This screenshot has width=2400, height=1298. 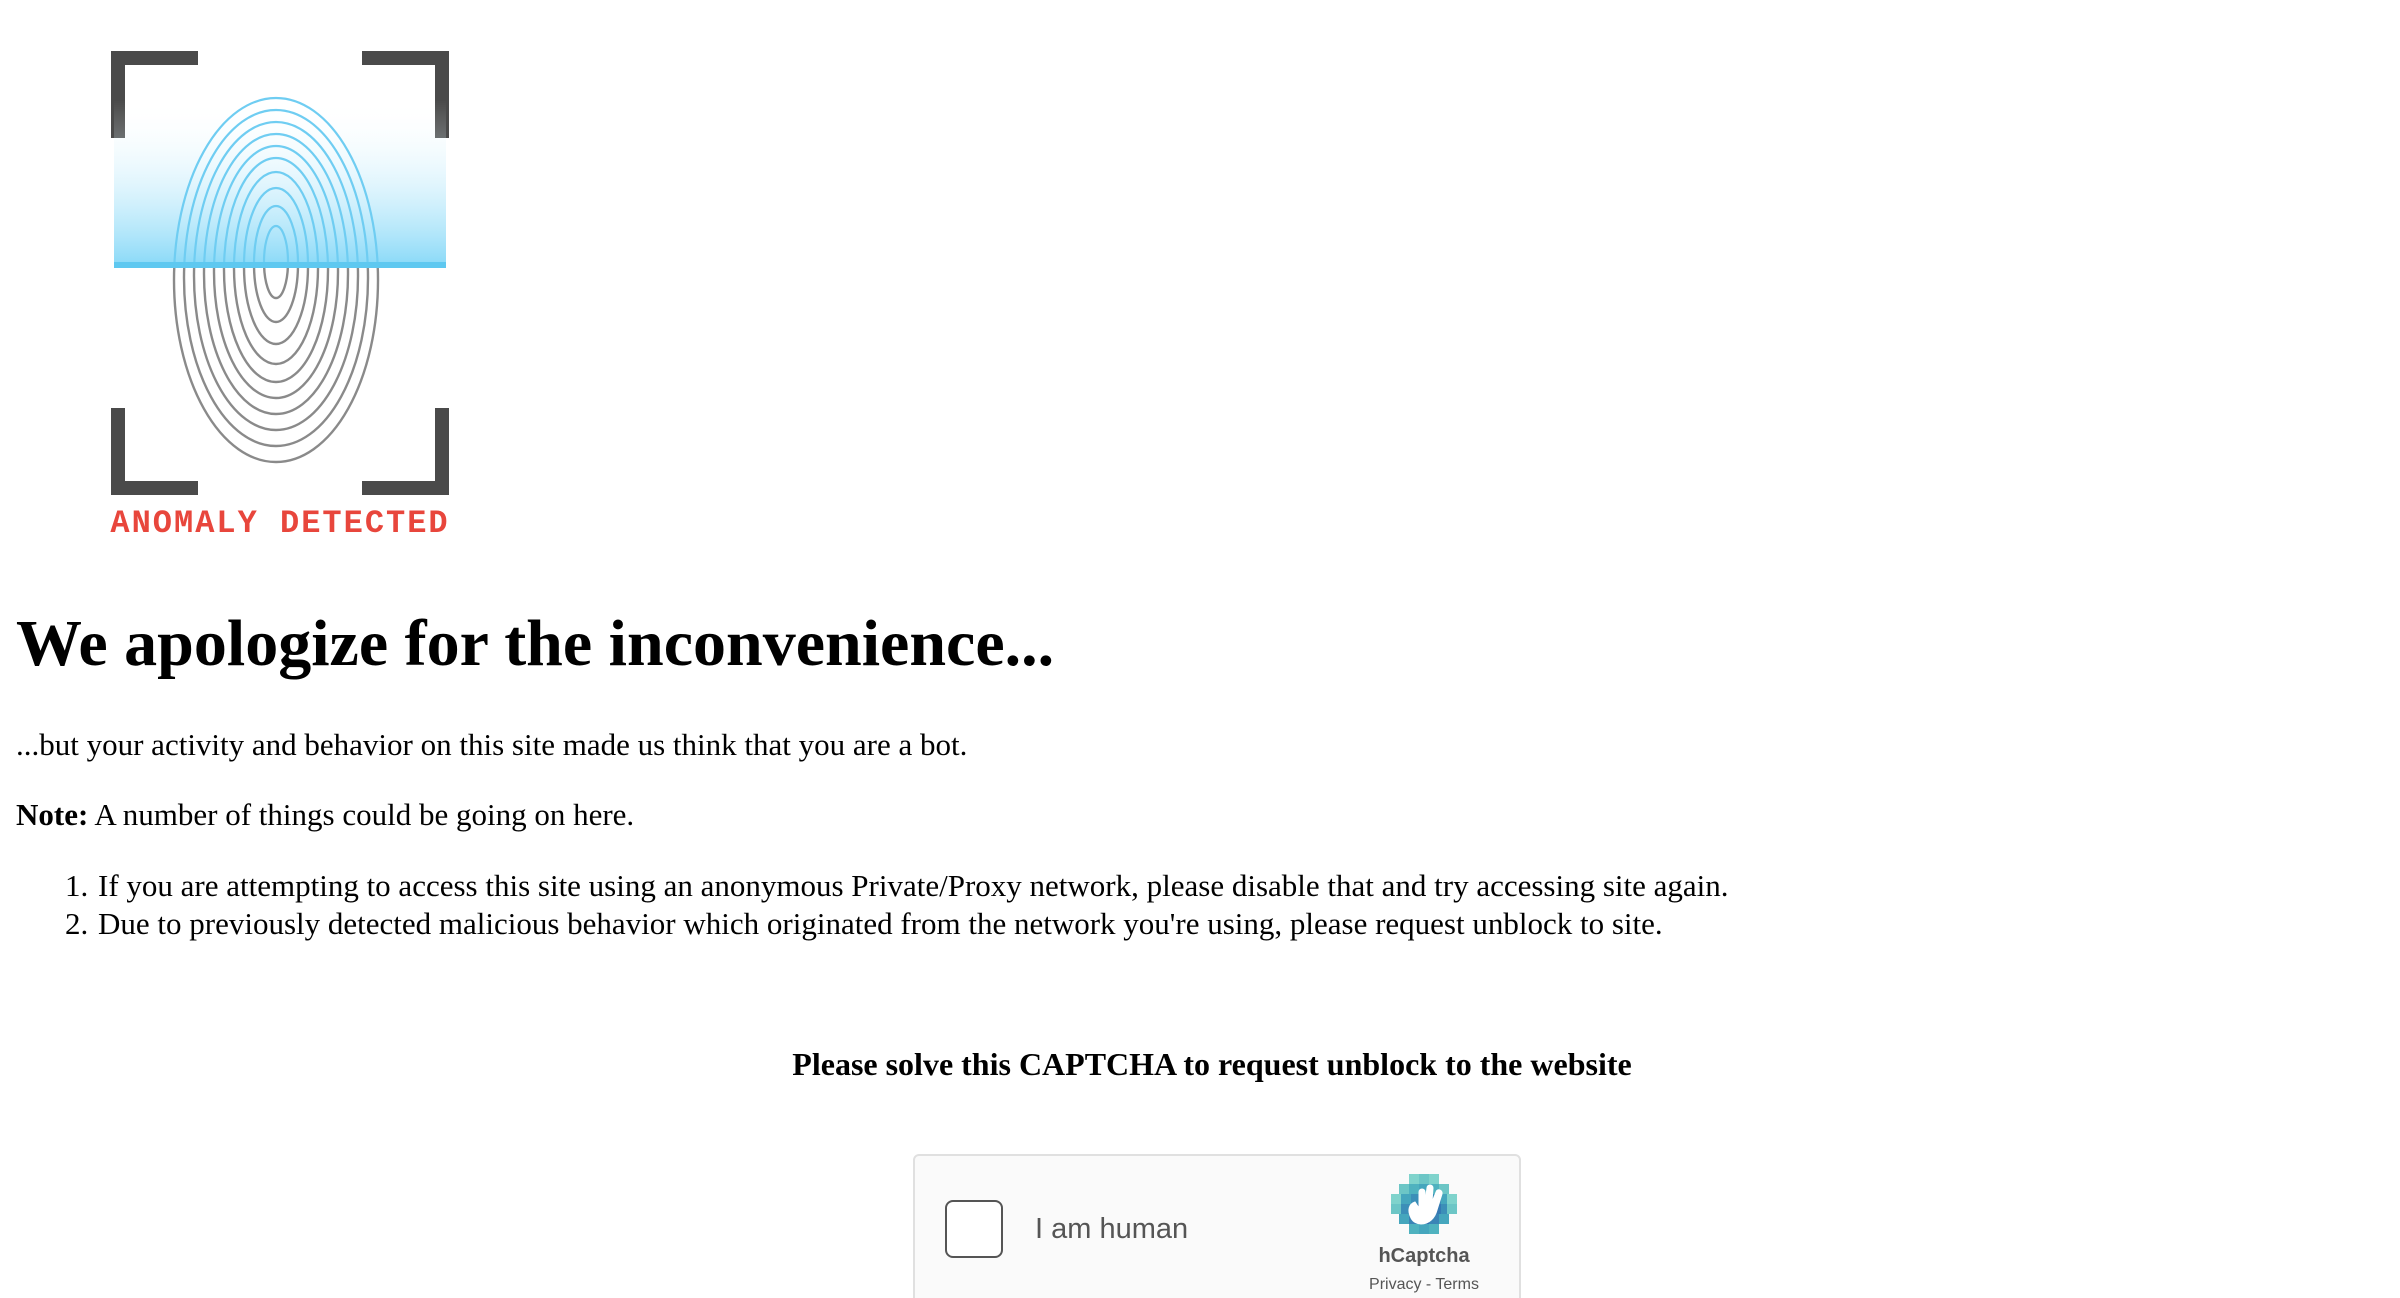 I want to click on hcaptcha-links: Privacy - Terms, so click(x=1424, y=1285).